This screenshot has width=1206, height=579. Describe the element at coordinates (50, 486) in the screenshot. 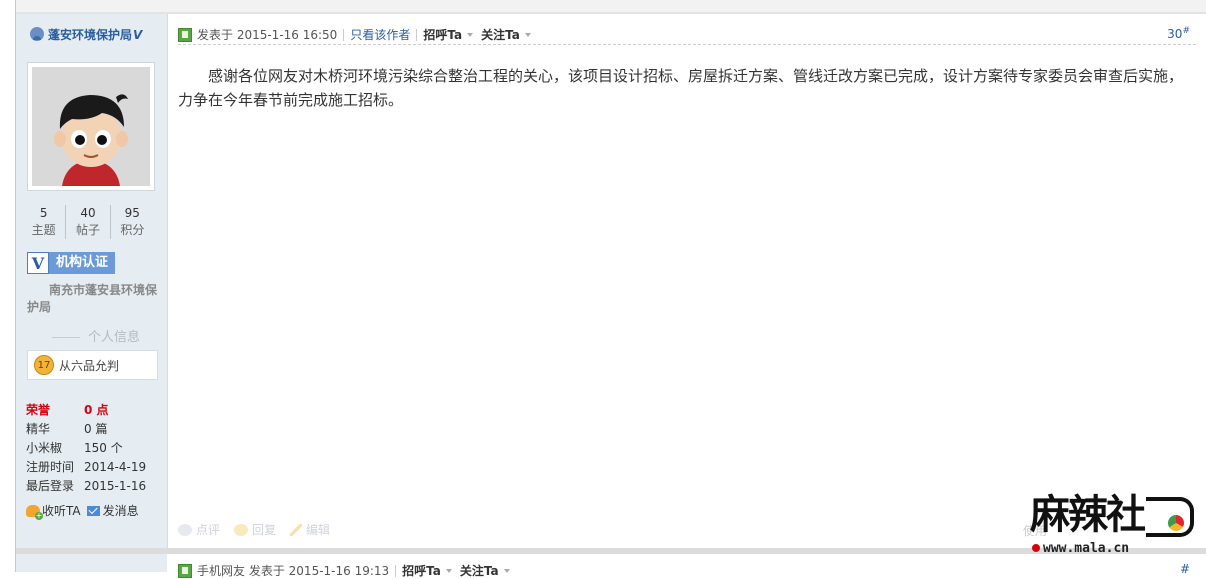

I see `attr-key: 最后登录` at that location.